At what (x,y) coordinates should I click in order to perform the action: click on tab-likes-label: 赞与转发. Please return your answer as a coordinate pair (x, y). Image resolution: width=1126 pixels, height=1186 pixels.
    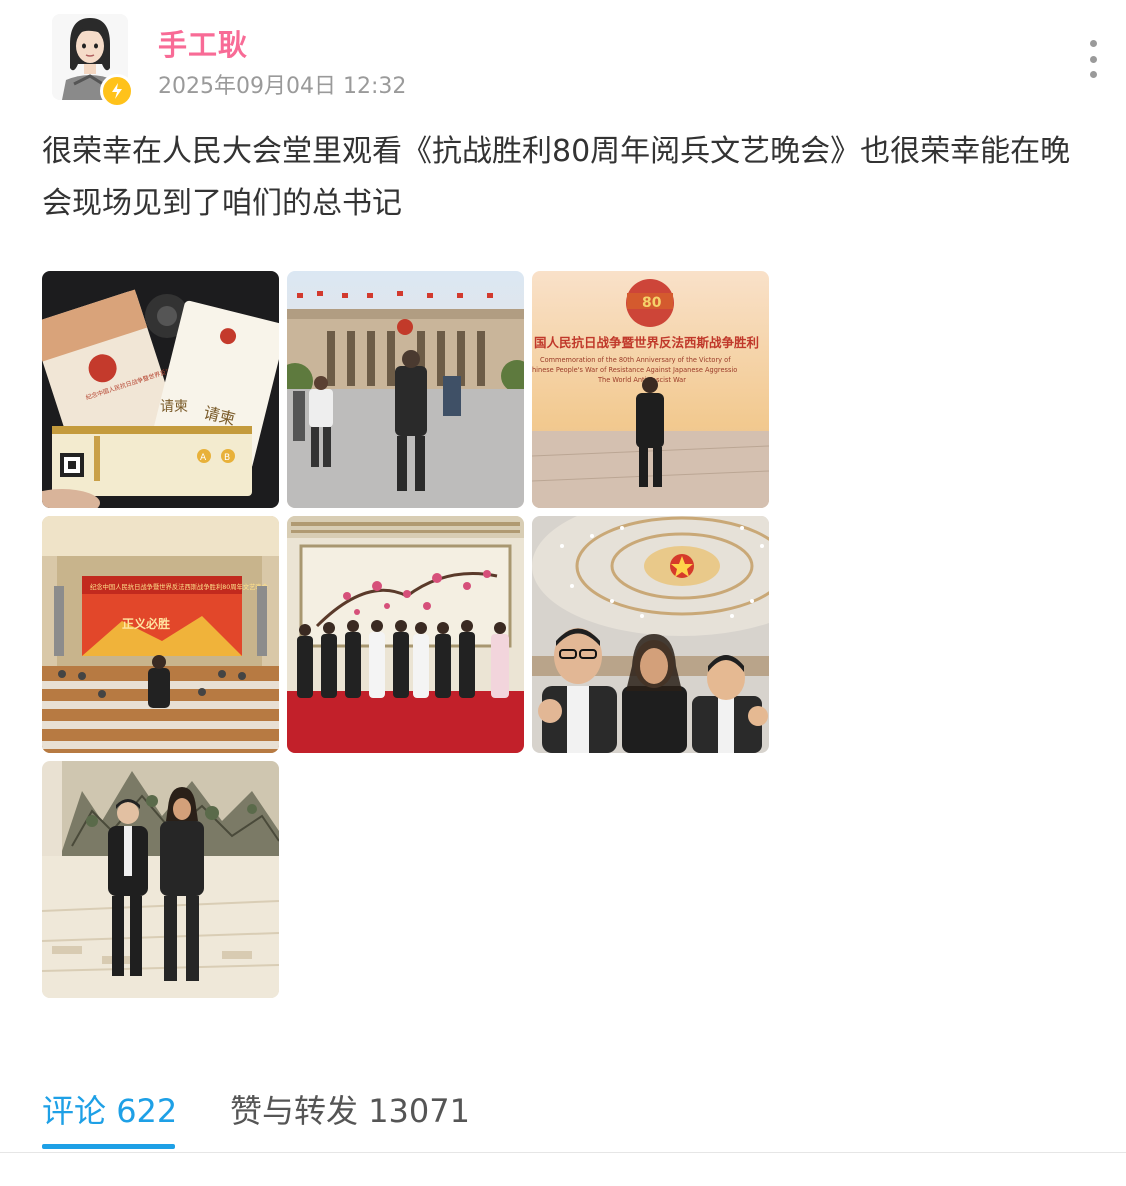
    Looking at the image, I should click on (294, 1111).